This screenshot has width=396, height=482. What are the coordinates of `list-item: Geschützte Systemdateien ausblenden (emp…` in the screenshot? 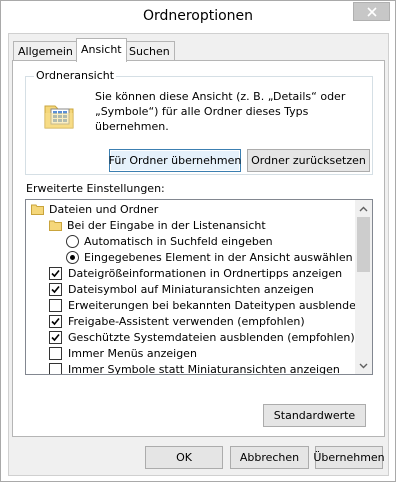 It's located at (202, 337).